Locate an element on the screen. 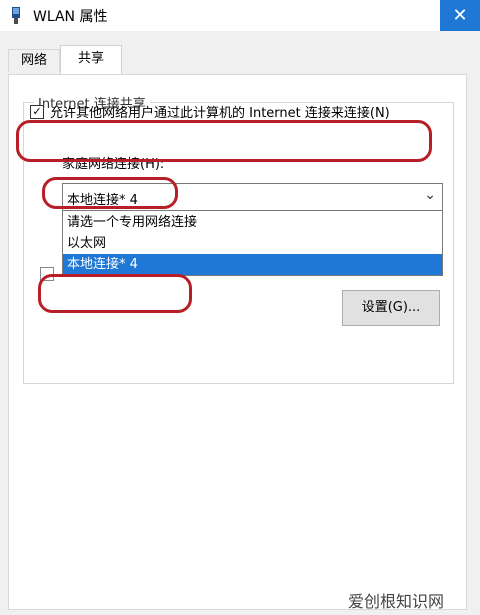 The height and width of the screenshot is (615, 480). allow-sharing-label: 允许其他网络用户通过此计算机的 Internet 连接来连接(N) is located at coordinates (220, 113).